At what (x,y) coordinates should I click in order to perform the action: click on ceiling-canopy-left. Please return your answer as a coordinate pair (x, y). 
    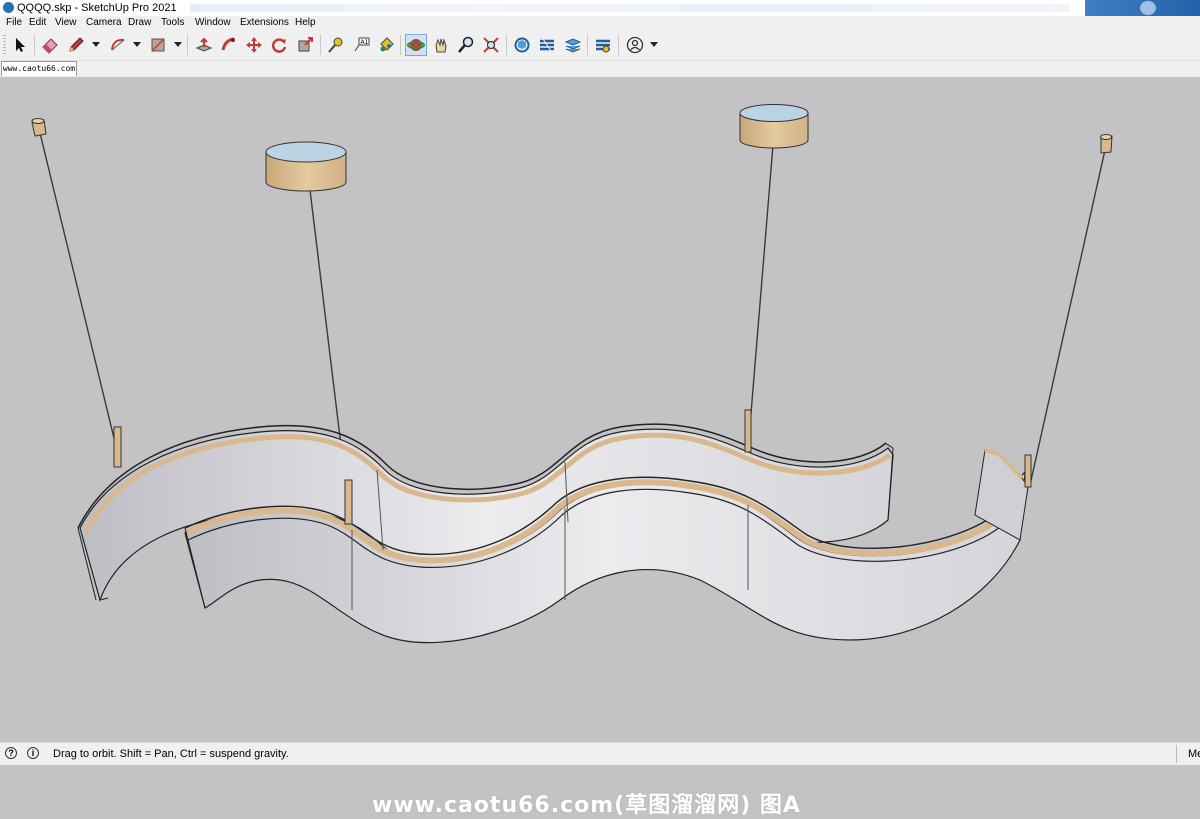
    Looking at the image, I should click on (306, 166).